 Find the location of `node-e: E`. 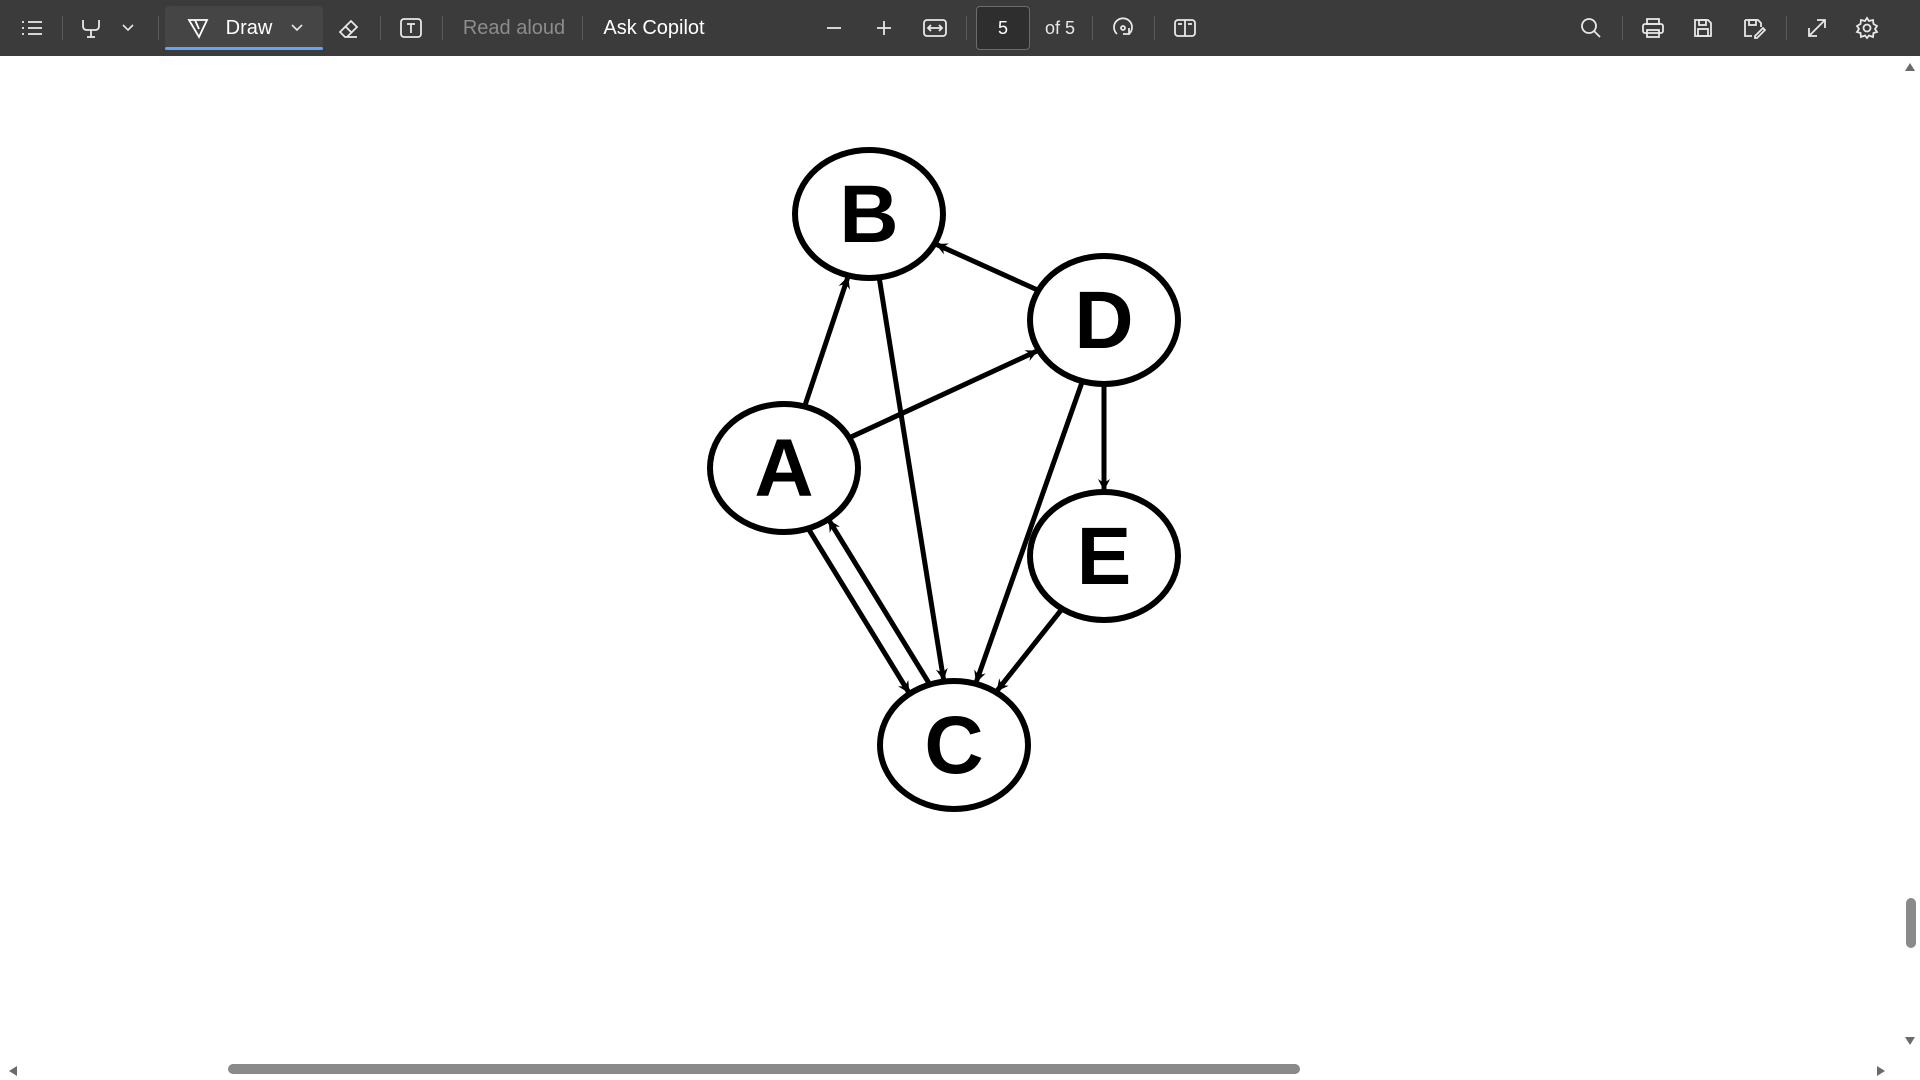

node-e: E is located at coordinates (1104, 556).